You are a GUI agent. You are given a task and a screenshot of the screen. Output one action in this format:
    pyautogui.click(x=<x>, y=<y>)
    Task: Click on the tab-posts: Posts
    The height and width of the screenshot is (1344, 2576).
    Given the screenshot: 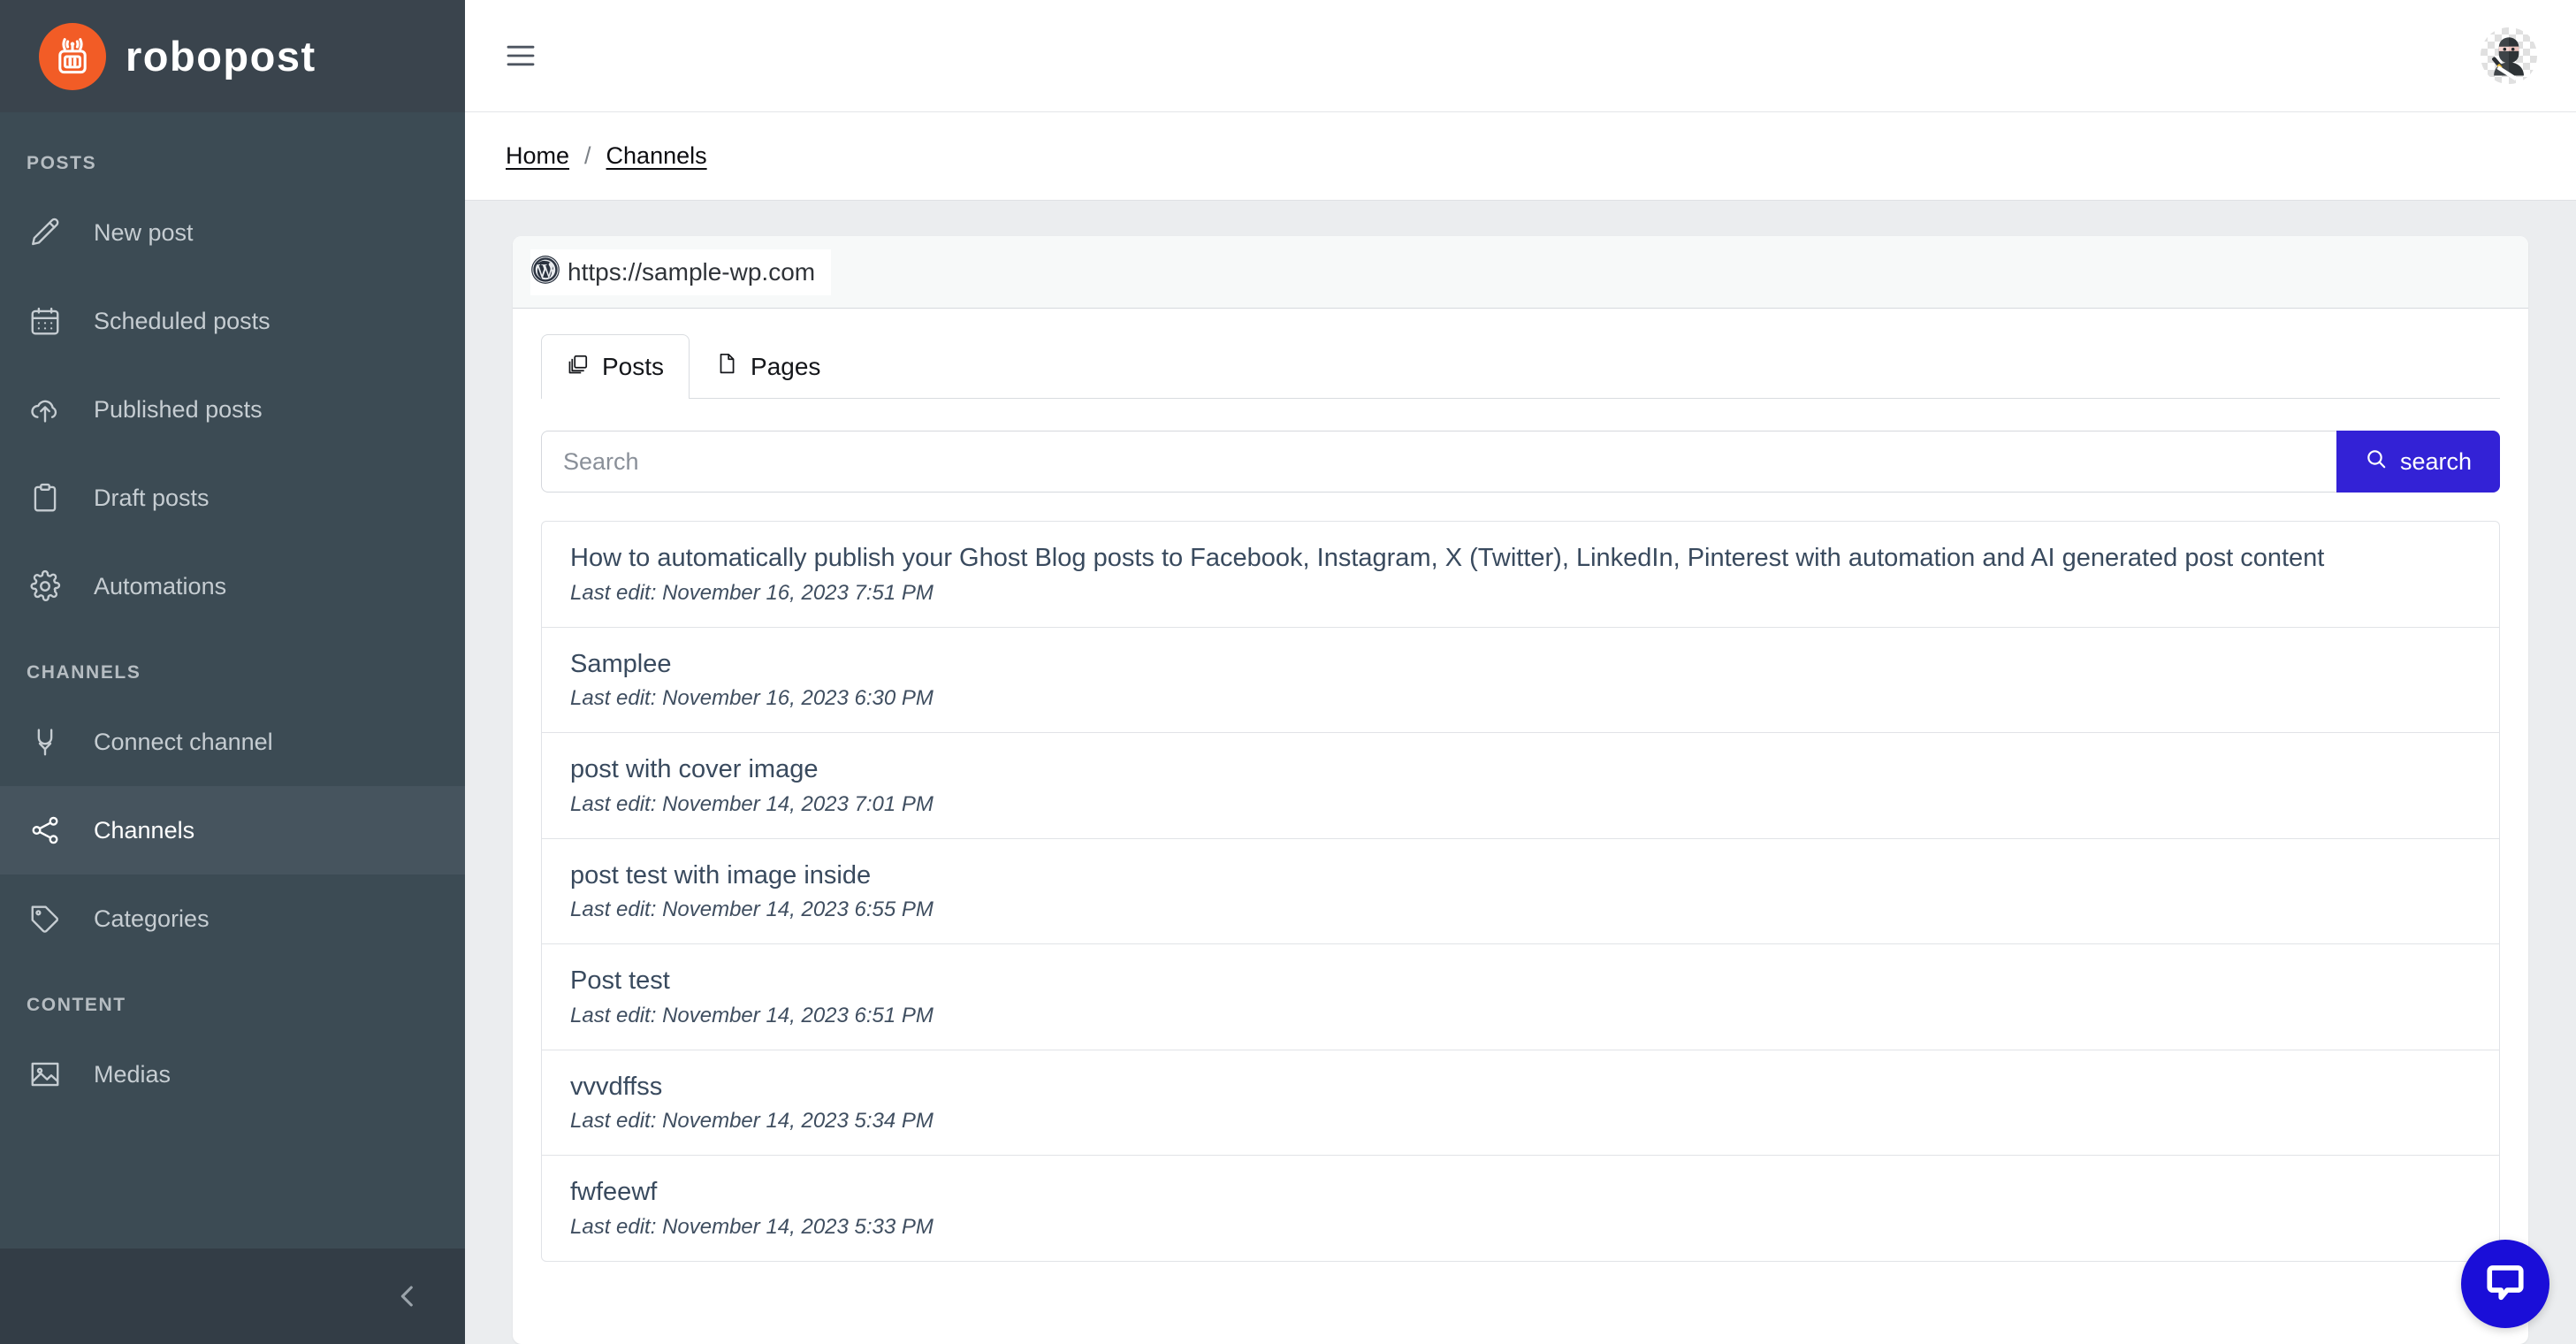 What is the action you would take?
    pyautogui.click(x=615, y=366)
    